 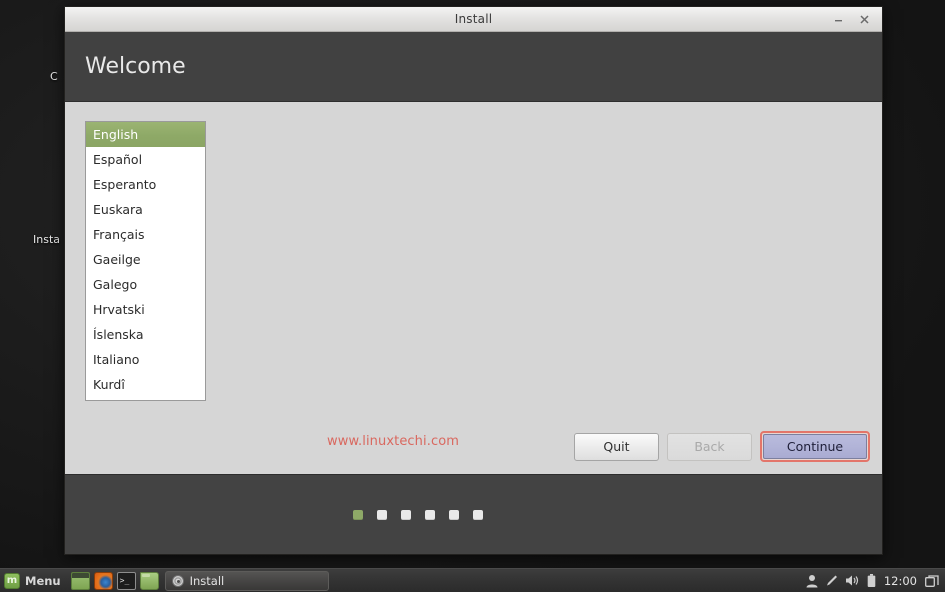 What do you see at coordinates (177, 580) in the screenshot?
I see `disc-icon` at bounding box center [177, 580].